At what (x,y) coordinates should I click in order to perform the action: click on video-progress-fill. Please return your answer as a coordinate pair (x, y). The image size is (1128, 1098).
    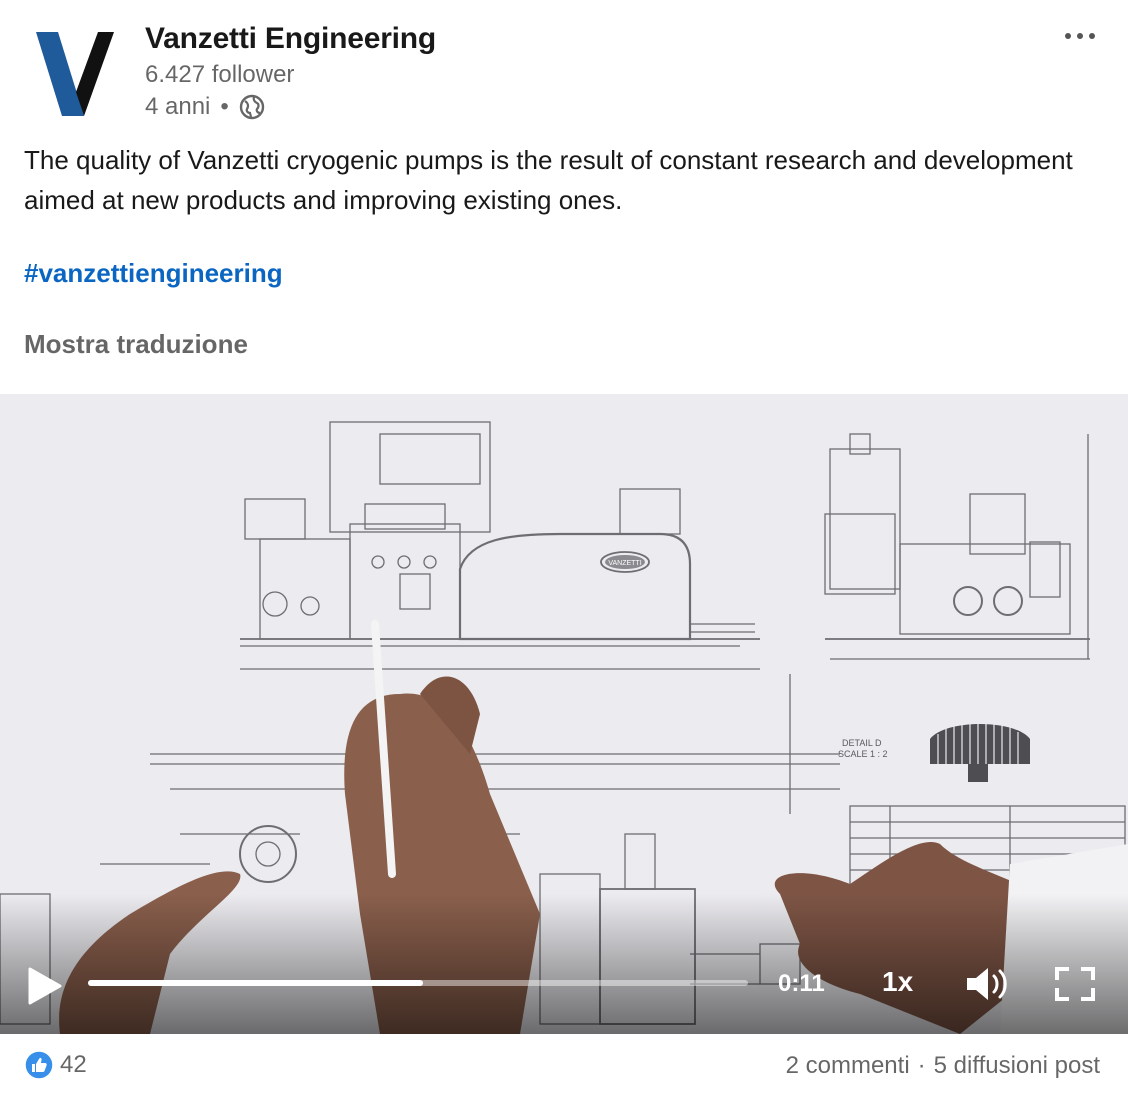
    Looking at the image, I should click on (256, 983).